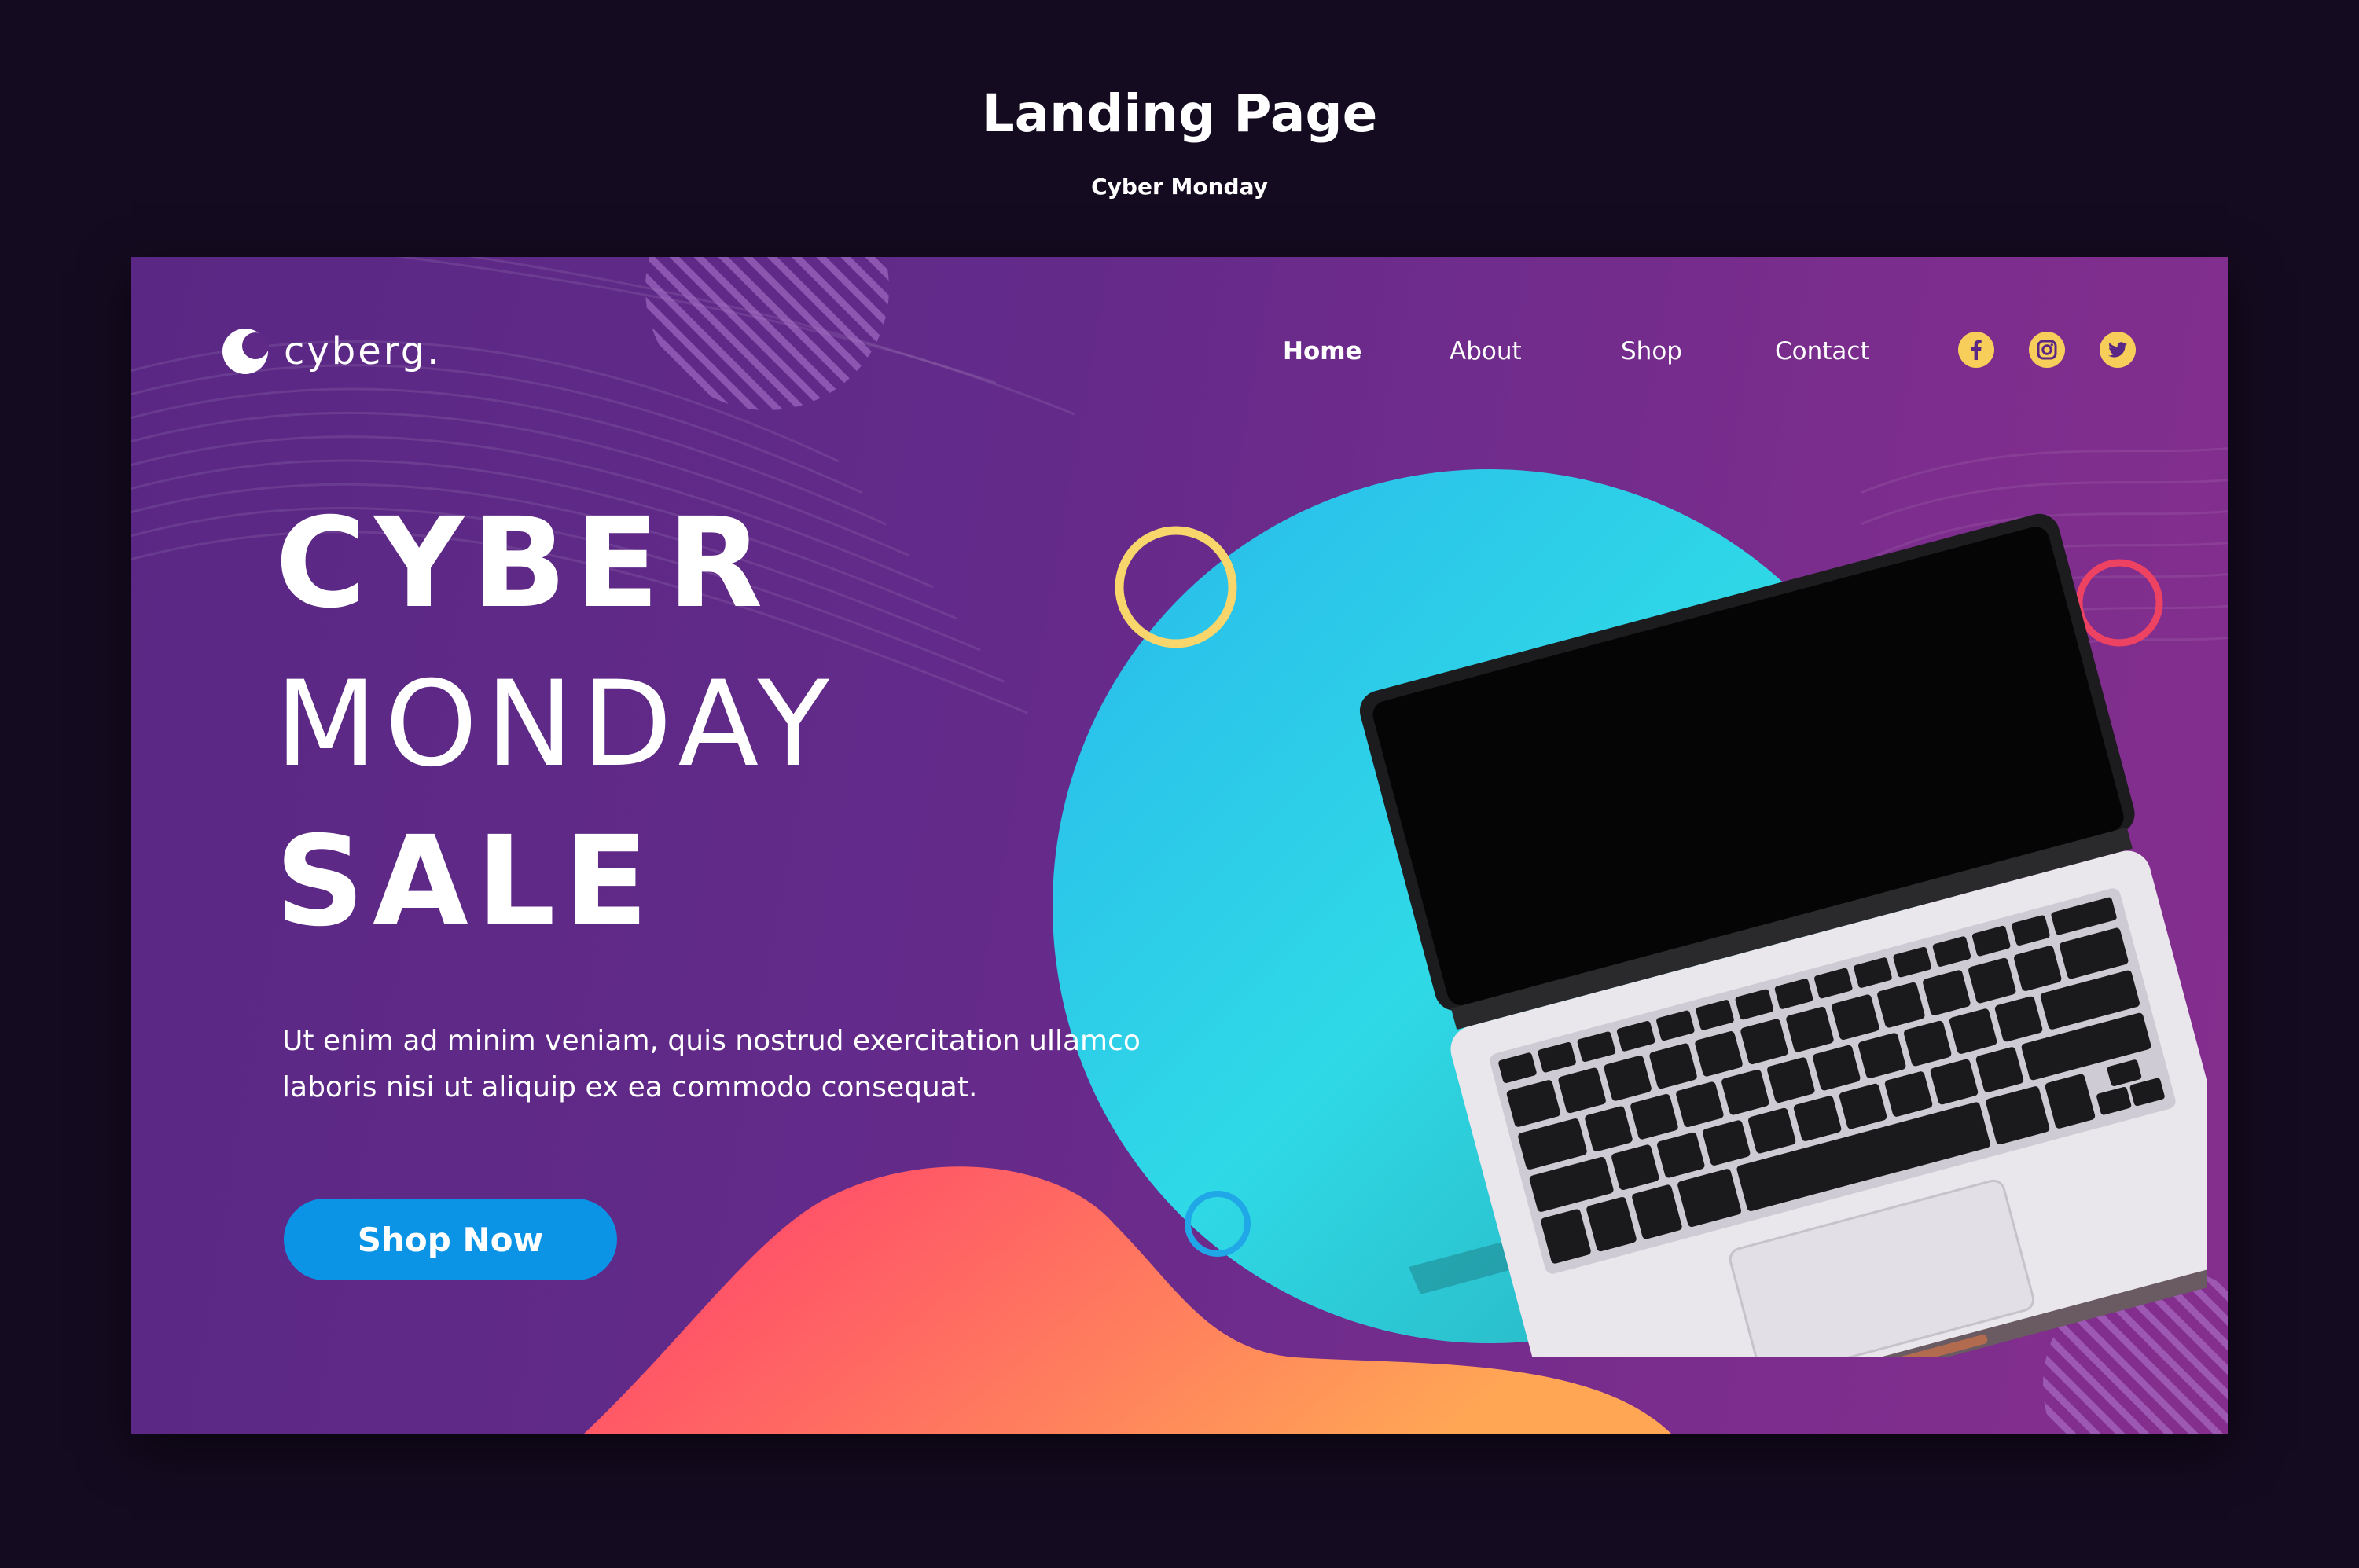  Describe the element at coordinates (246, 351) in the screenshot. I see `crescent-logo-icon` at that location.